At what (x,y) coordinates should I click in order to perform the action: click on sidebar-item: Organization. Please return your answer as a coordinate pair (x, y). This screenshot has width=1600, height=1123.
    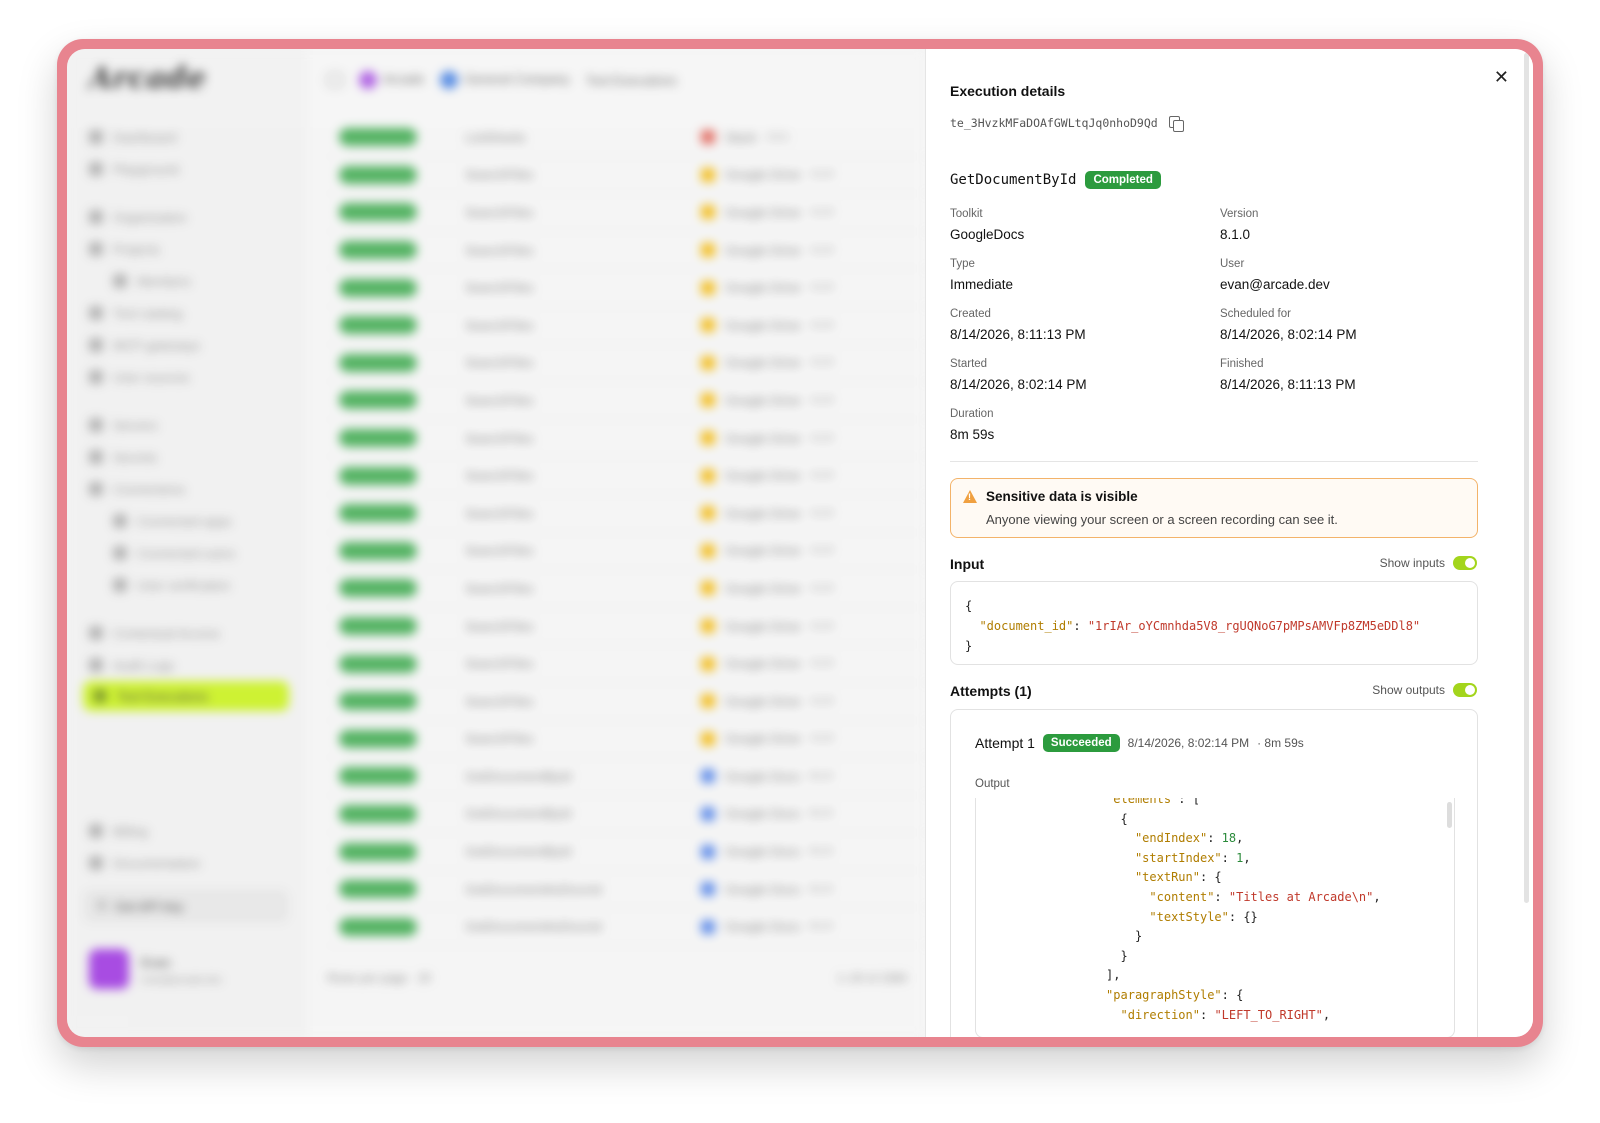
    Looking at the image, I should click on (138, 217).